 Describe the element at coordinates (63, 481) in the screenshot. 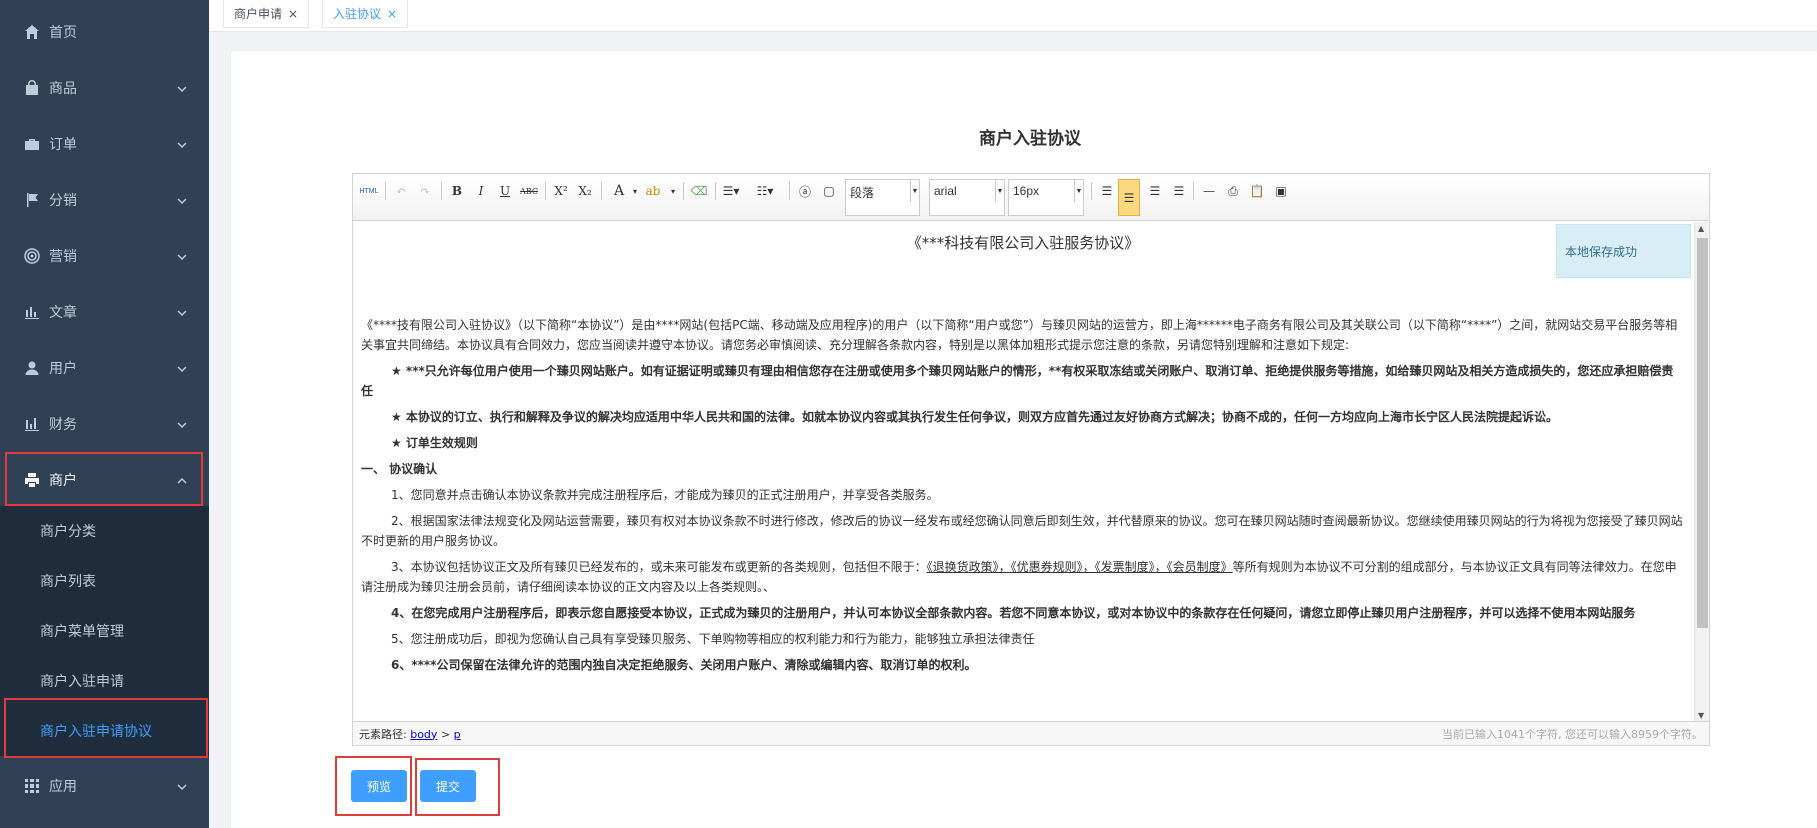

I see `sidebar-item-label: 商户` at that location.